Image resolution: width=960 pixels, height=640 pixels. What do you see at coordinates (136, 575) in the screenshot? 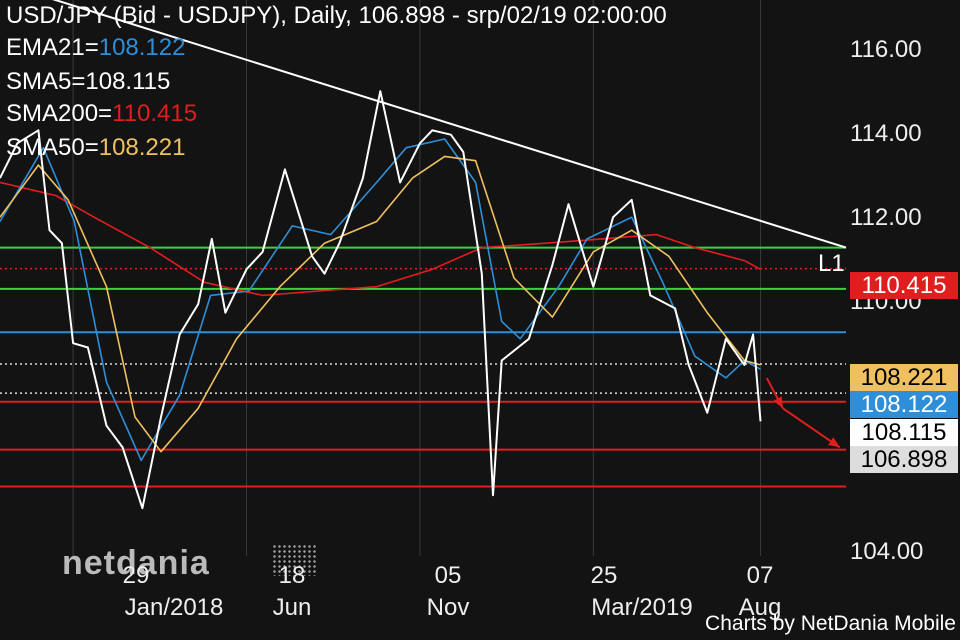
I see `x-tick-day: 29` at bounding box center [136, 575].